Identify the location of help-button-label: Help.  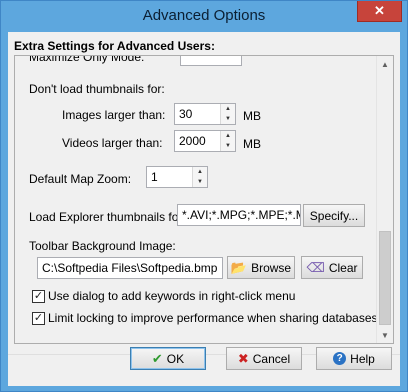
(362, 358).